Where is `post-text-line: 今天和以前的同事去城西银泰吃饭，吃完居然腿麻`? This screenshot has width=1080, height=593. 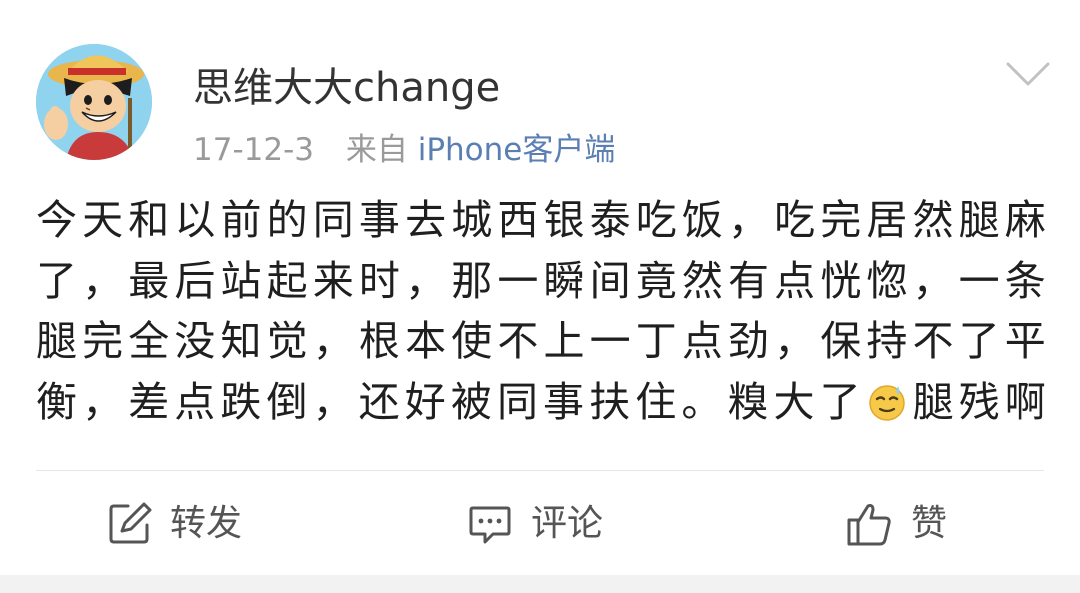
post-text-line: 今天和以前的同事去城西银泰吃饭，吃完居然腿麻 is located at coordinates (541, 220).